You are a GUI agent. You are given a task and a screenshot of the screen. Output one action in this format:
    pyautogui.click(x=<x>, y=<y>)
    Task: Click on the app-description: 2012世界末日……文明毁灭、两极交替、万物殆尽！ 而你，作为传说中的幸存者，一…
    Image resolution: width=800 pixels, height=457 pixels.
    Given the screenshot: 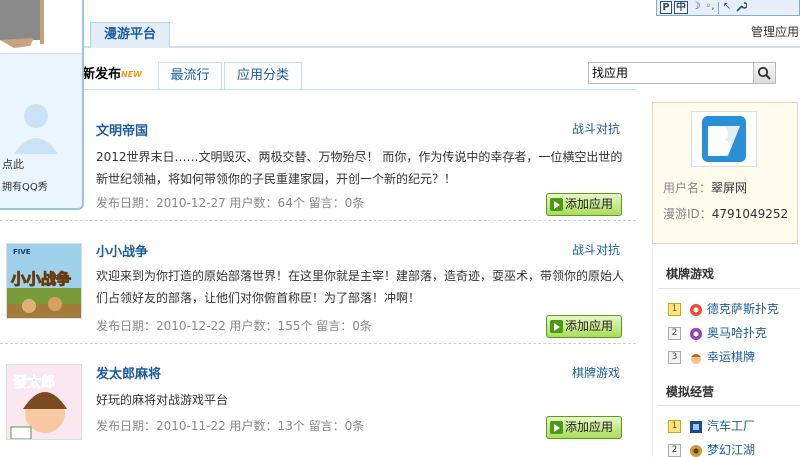 What is the action you would take?
    pyautogui.click(x=359, y=168)
    